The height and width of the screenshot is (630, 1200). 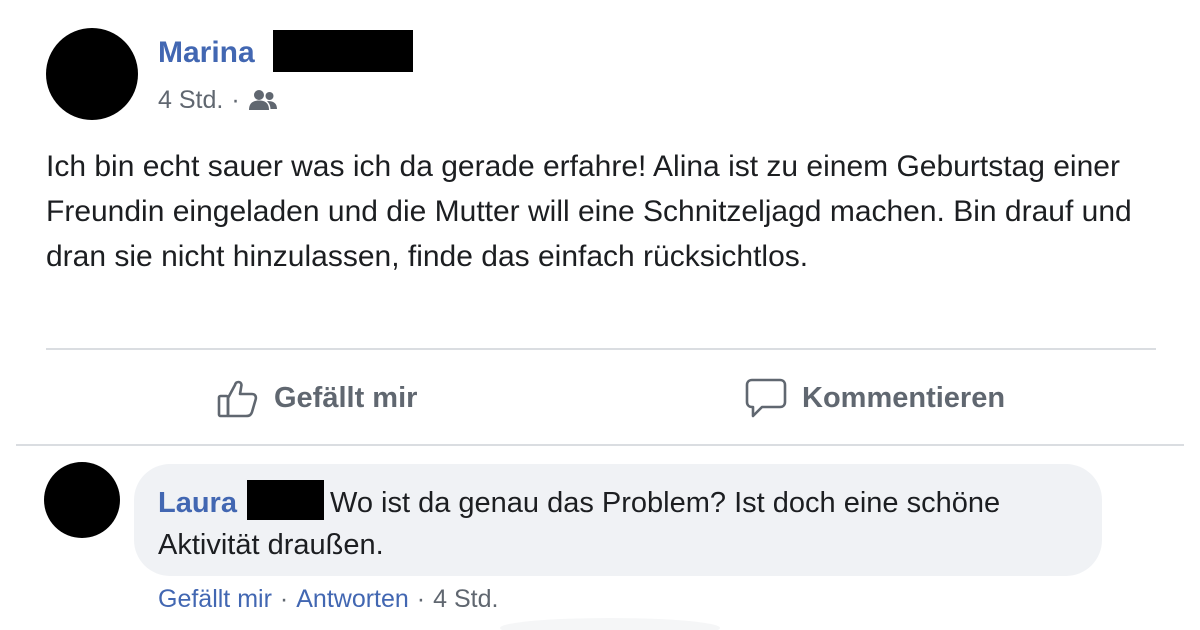 What do you see at coordinates (346, 397) in the screenshot?
I see `like-button-label: Gefällt mir` at bounding box center [346, 397].